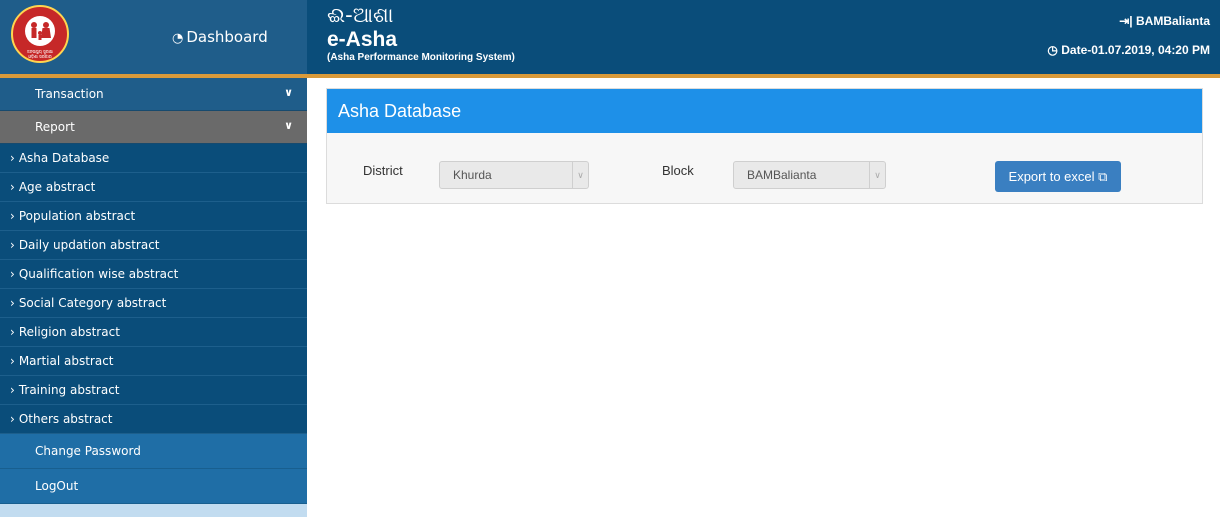  Describe the element at coordinates (57, 486) in the screenshot. I see `sidebar-item-label: LogOut` at that location.